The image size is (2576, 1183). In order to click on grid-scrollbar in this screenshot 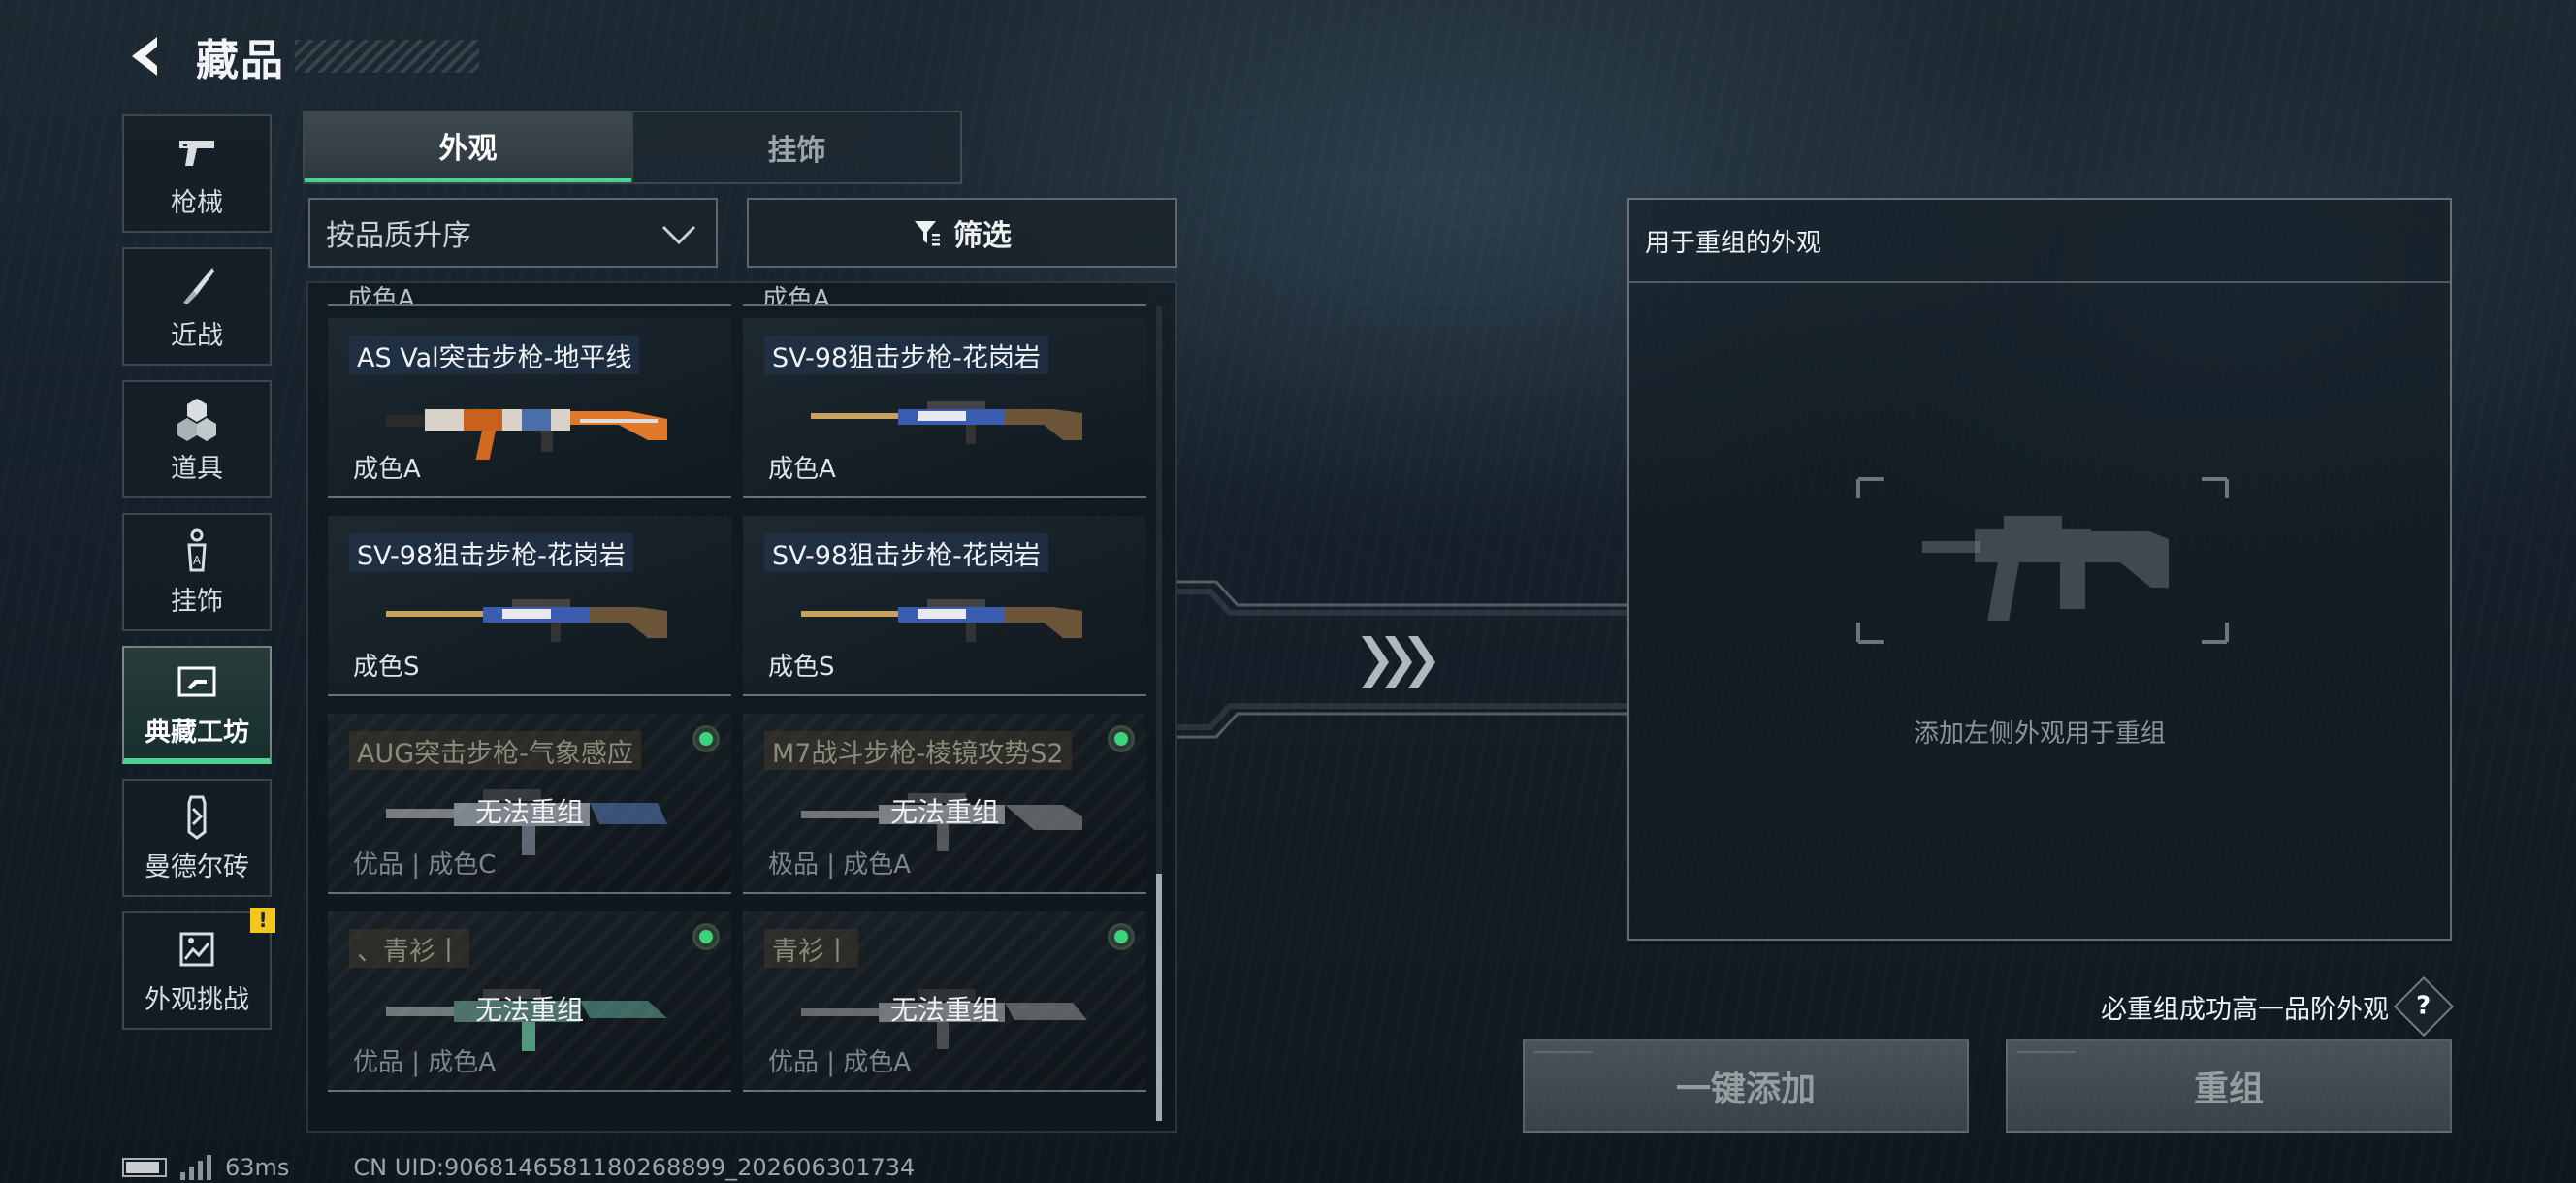, I will do `click(1159, 713)`.